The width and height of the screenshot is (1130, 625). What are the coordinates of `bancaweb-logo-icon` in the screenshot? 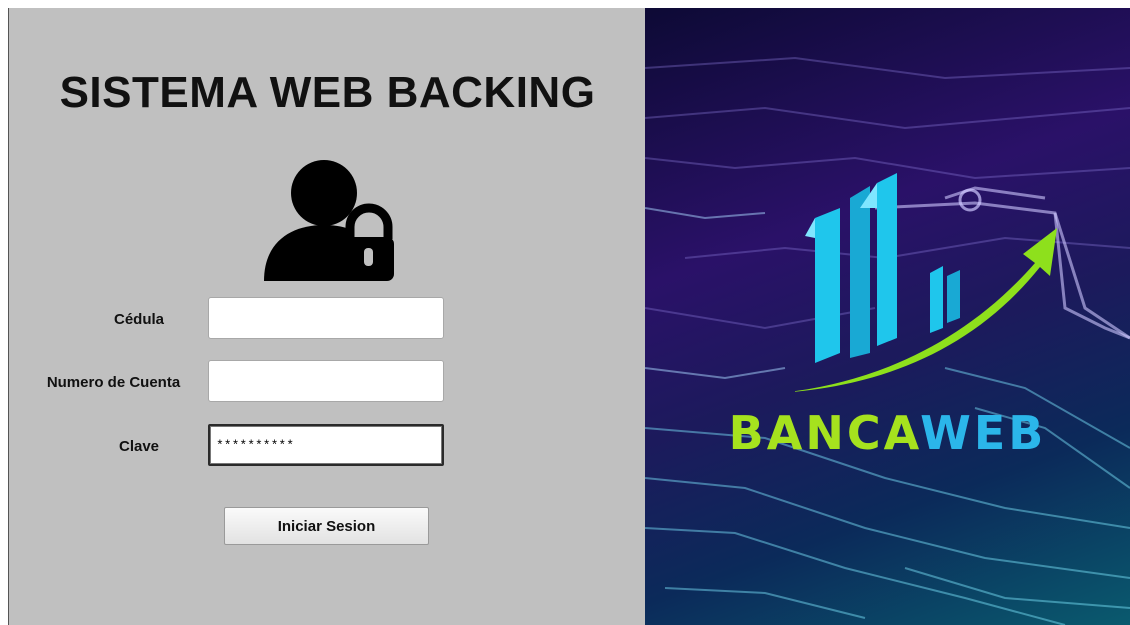 It's located at (926, 282).